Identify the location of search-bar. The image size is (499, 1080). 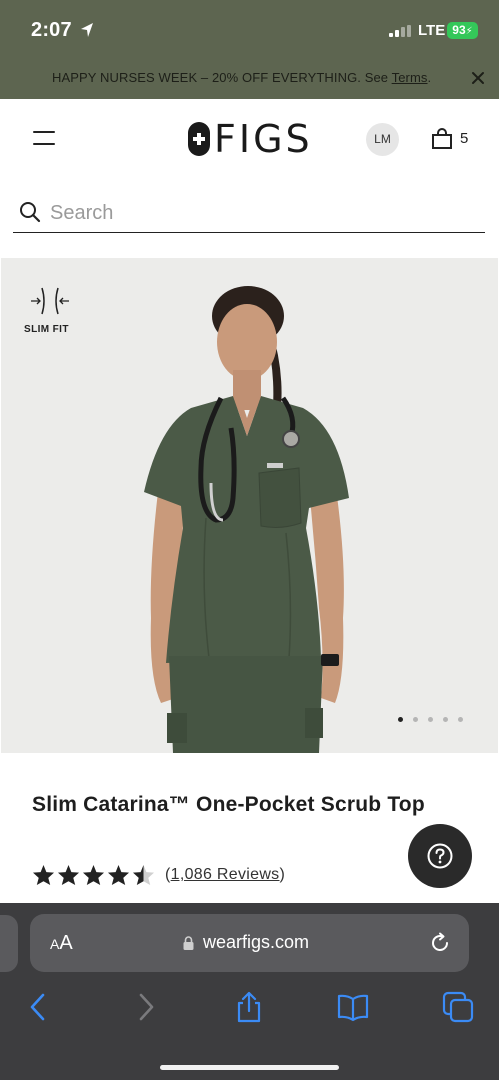
(249, 212).